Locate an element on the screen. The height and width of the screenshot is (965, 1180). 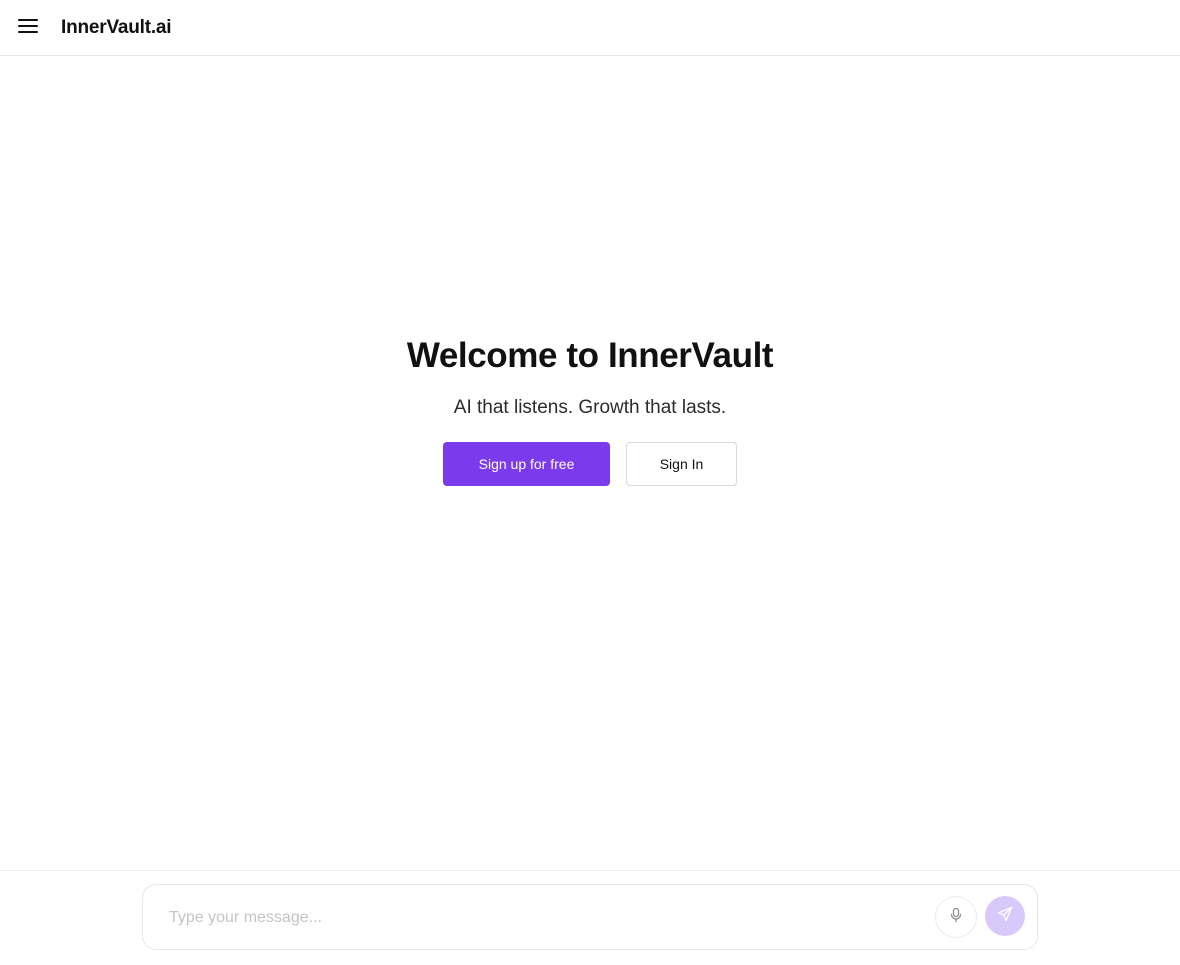
page-subtitle: AI that listens. Growth that lasts. is located at coordinates (590, 407).